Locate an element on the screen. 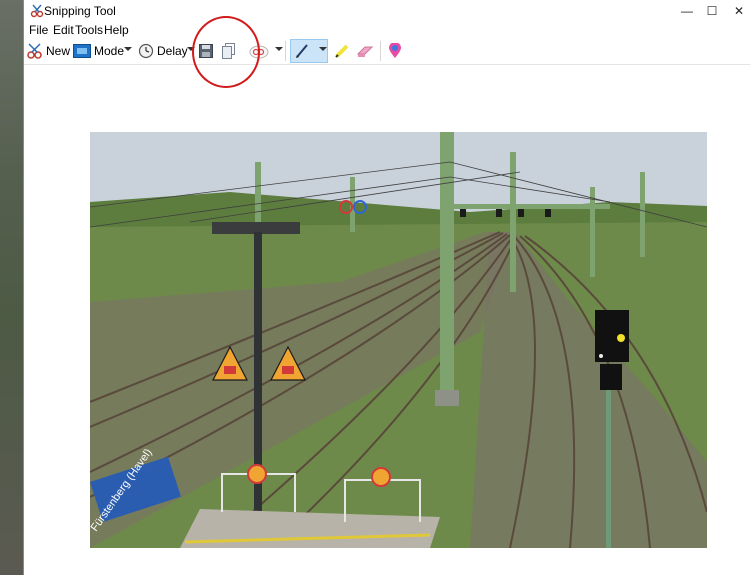  toolbar-separator is located at coordinates (285, 51).